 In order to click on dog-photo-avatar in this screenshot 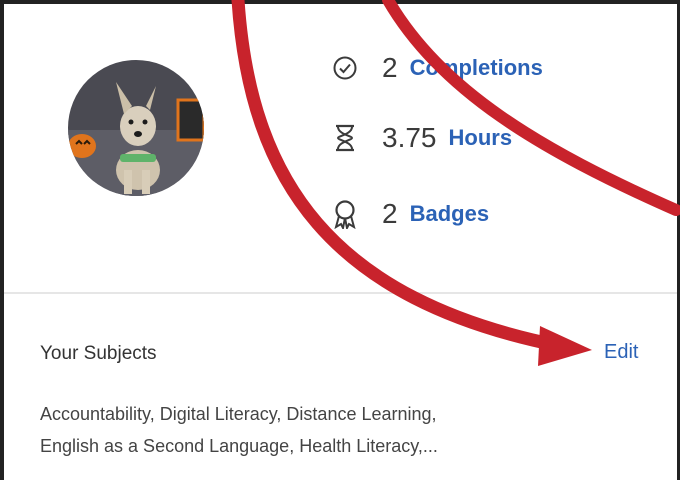, I will do `click(136, 128)`.